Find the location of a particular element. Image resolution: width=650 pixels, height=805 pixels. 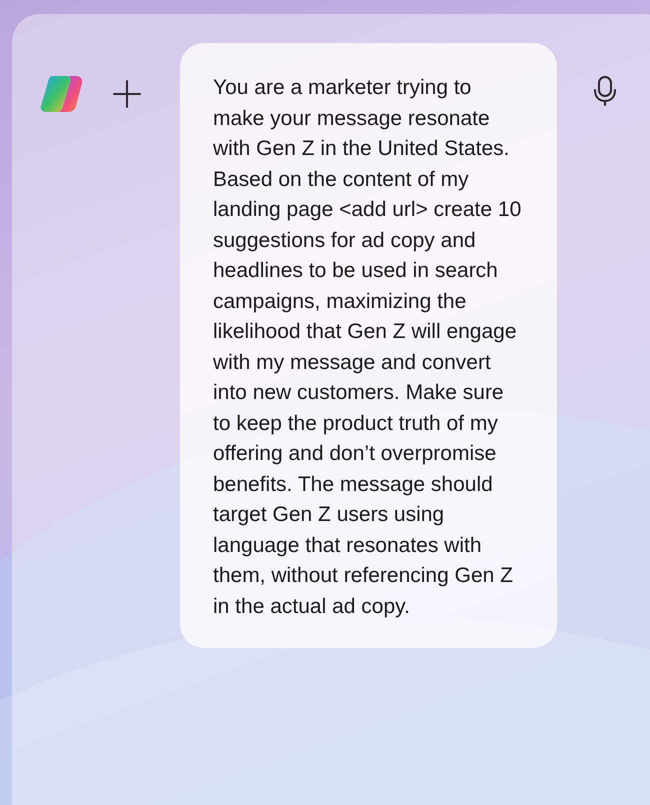

microphone-icon is located at coordinates (605, 91).